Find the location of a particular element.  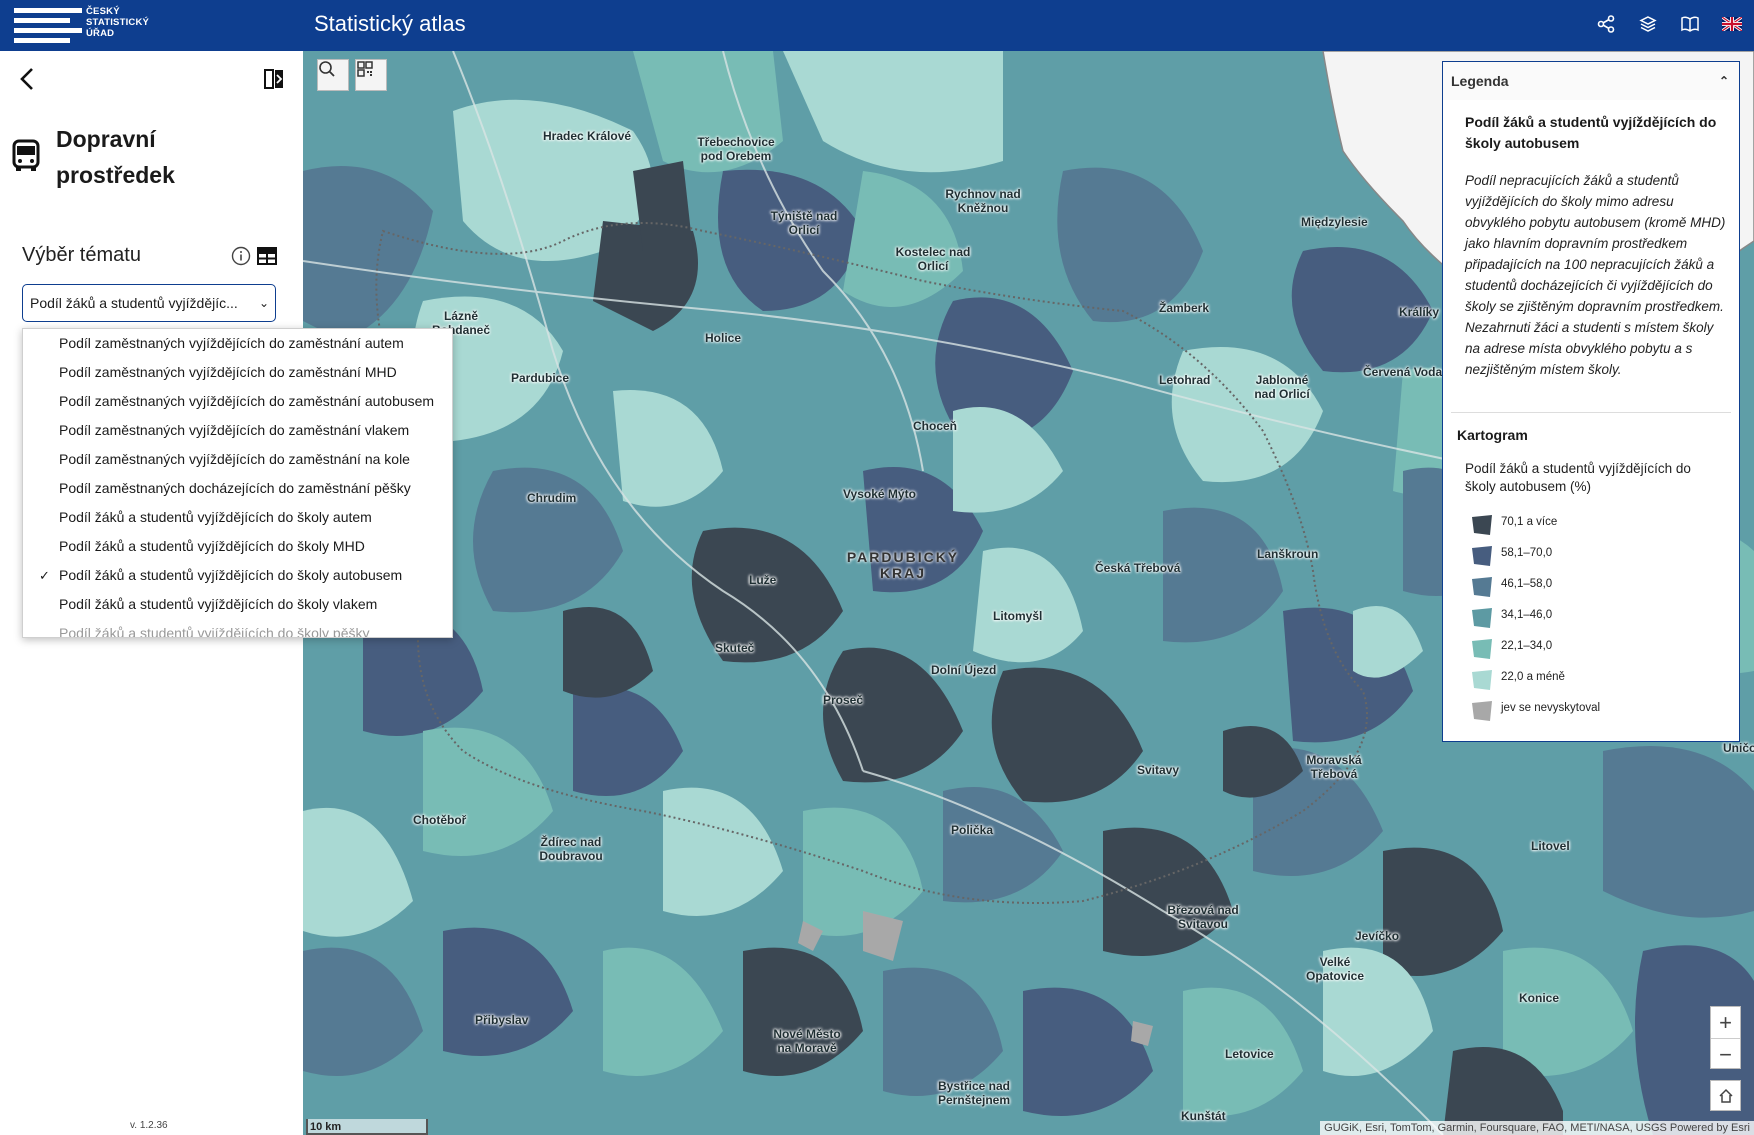

share-icon is located at coordinates (1606, 24).